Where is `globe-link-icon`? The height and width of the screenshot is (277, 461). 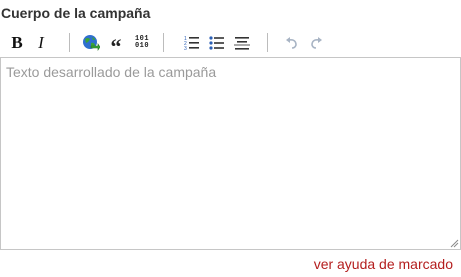
globe-link-icon is located at coordinates (91, 43).